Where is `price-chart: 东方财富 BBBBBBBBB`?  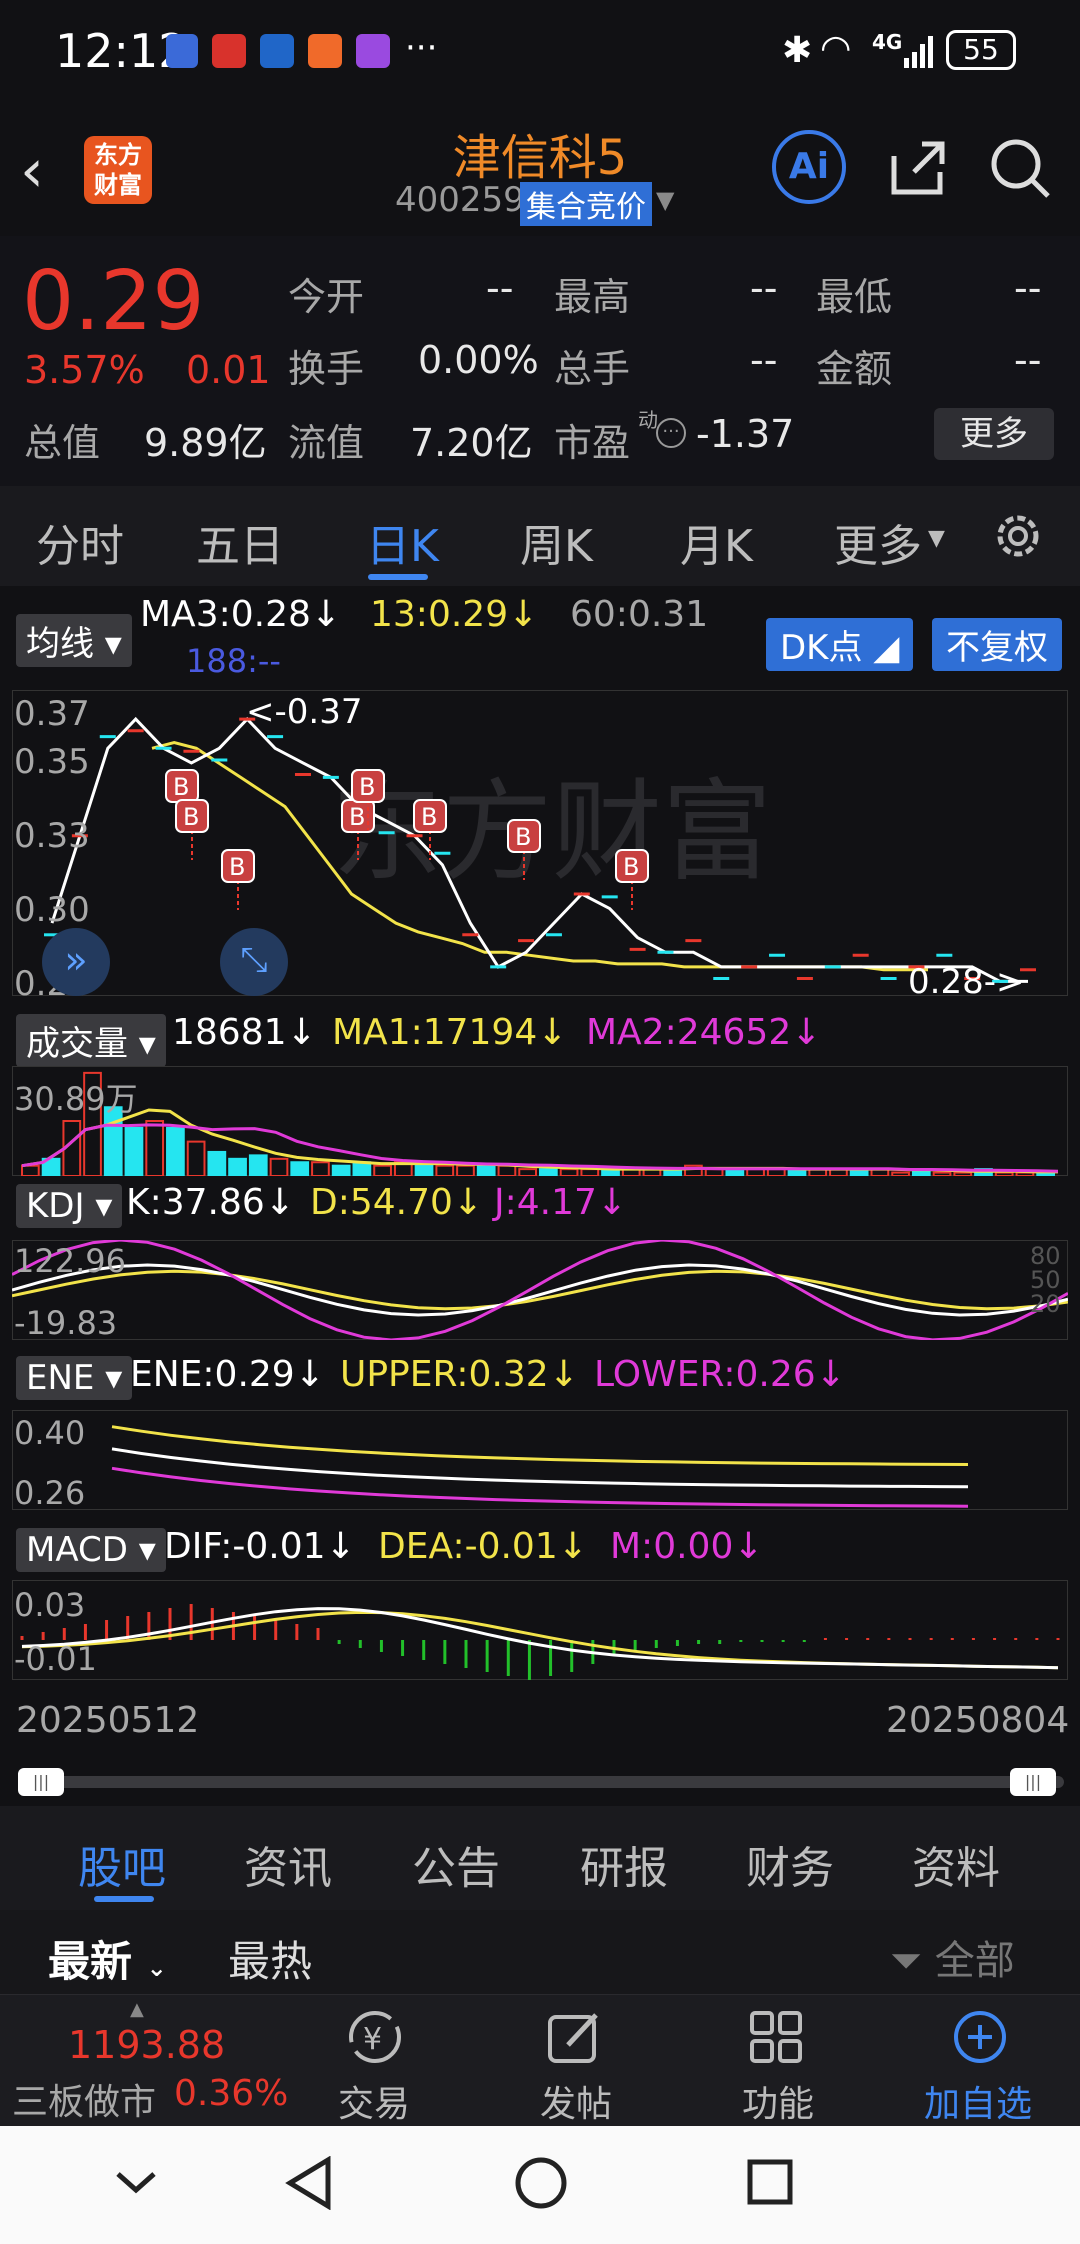 price-chart: 东方财富 BBBBBBBBB is located at coordinates (540, 843).